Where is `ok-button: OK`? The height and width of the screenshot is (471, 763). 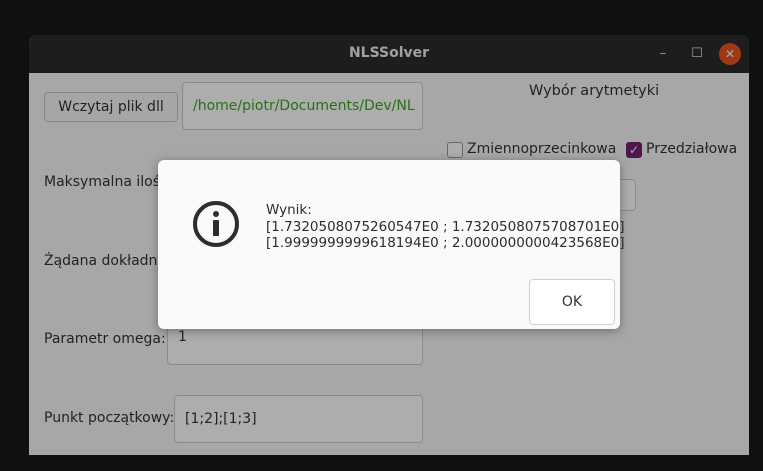 ok-button: OK is located at coordinates (572, 302).